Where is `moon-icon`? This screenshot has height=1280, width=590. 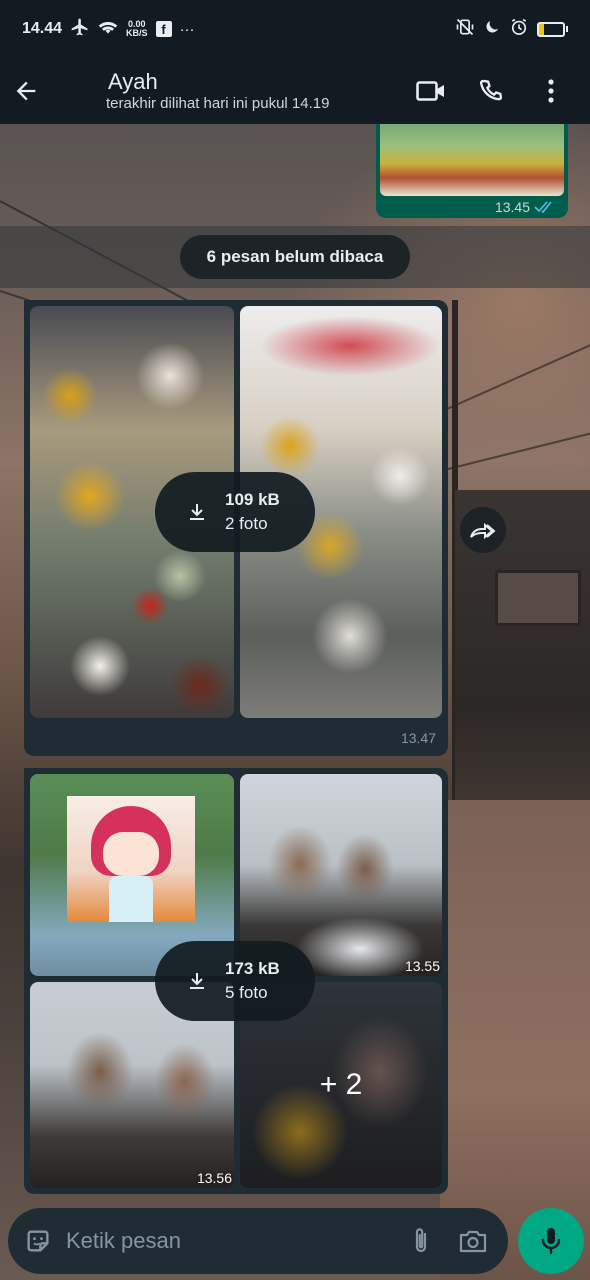 moon-icon is located at coordinates (492, 29).